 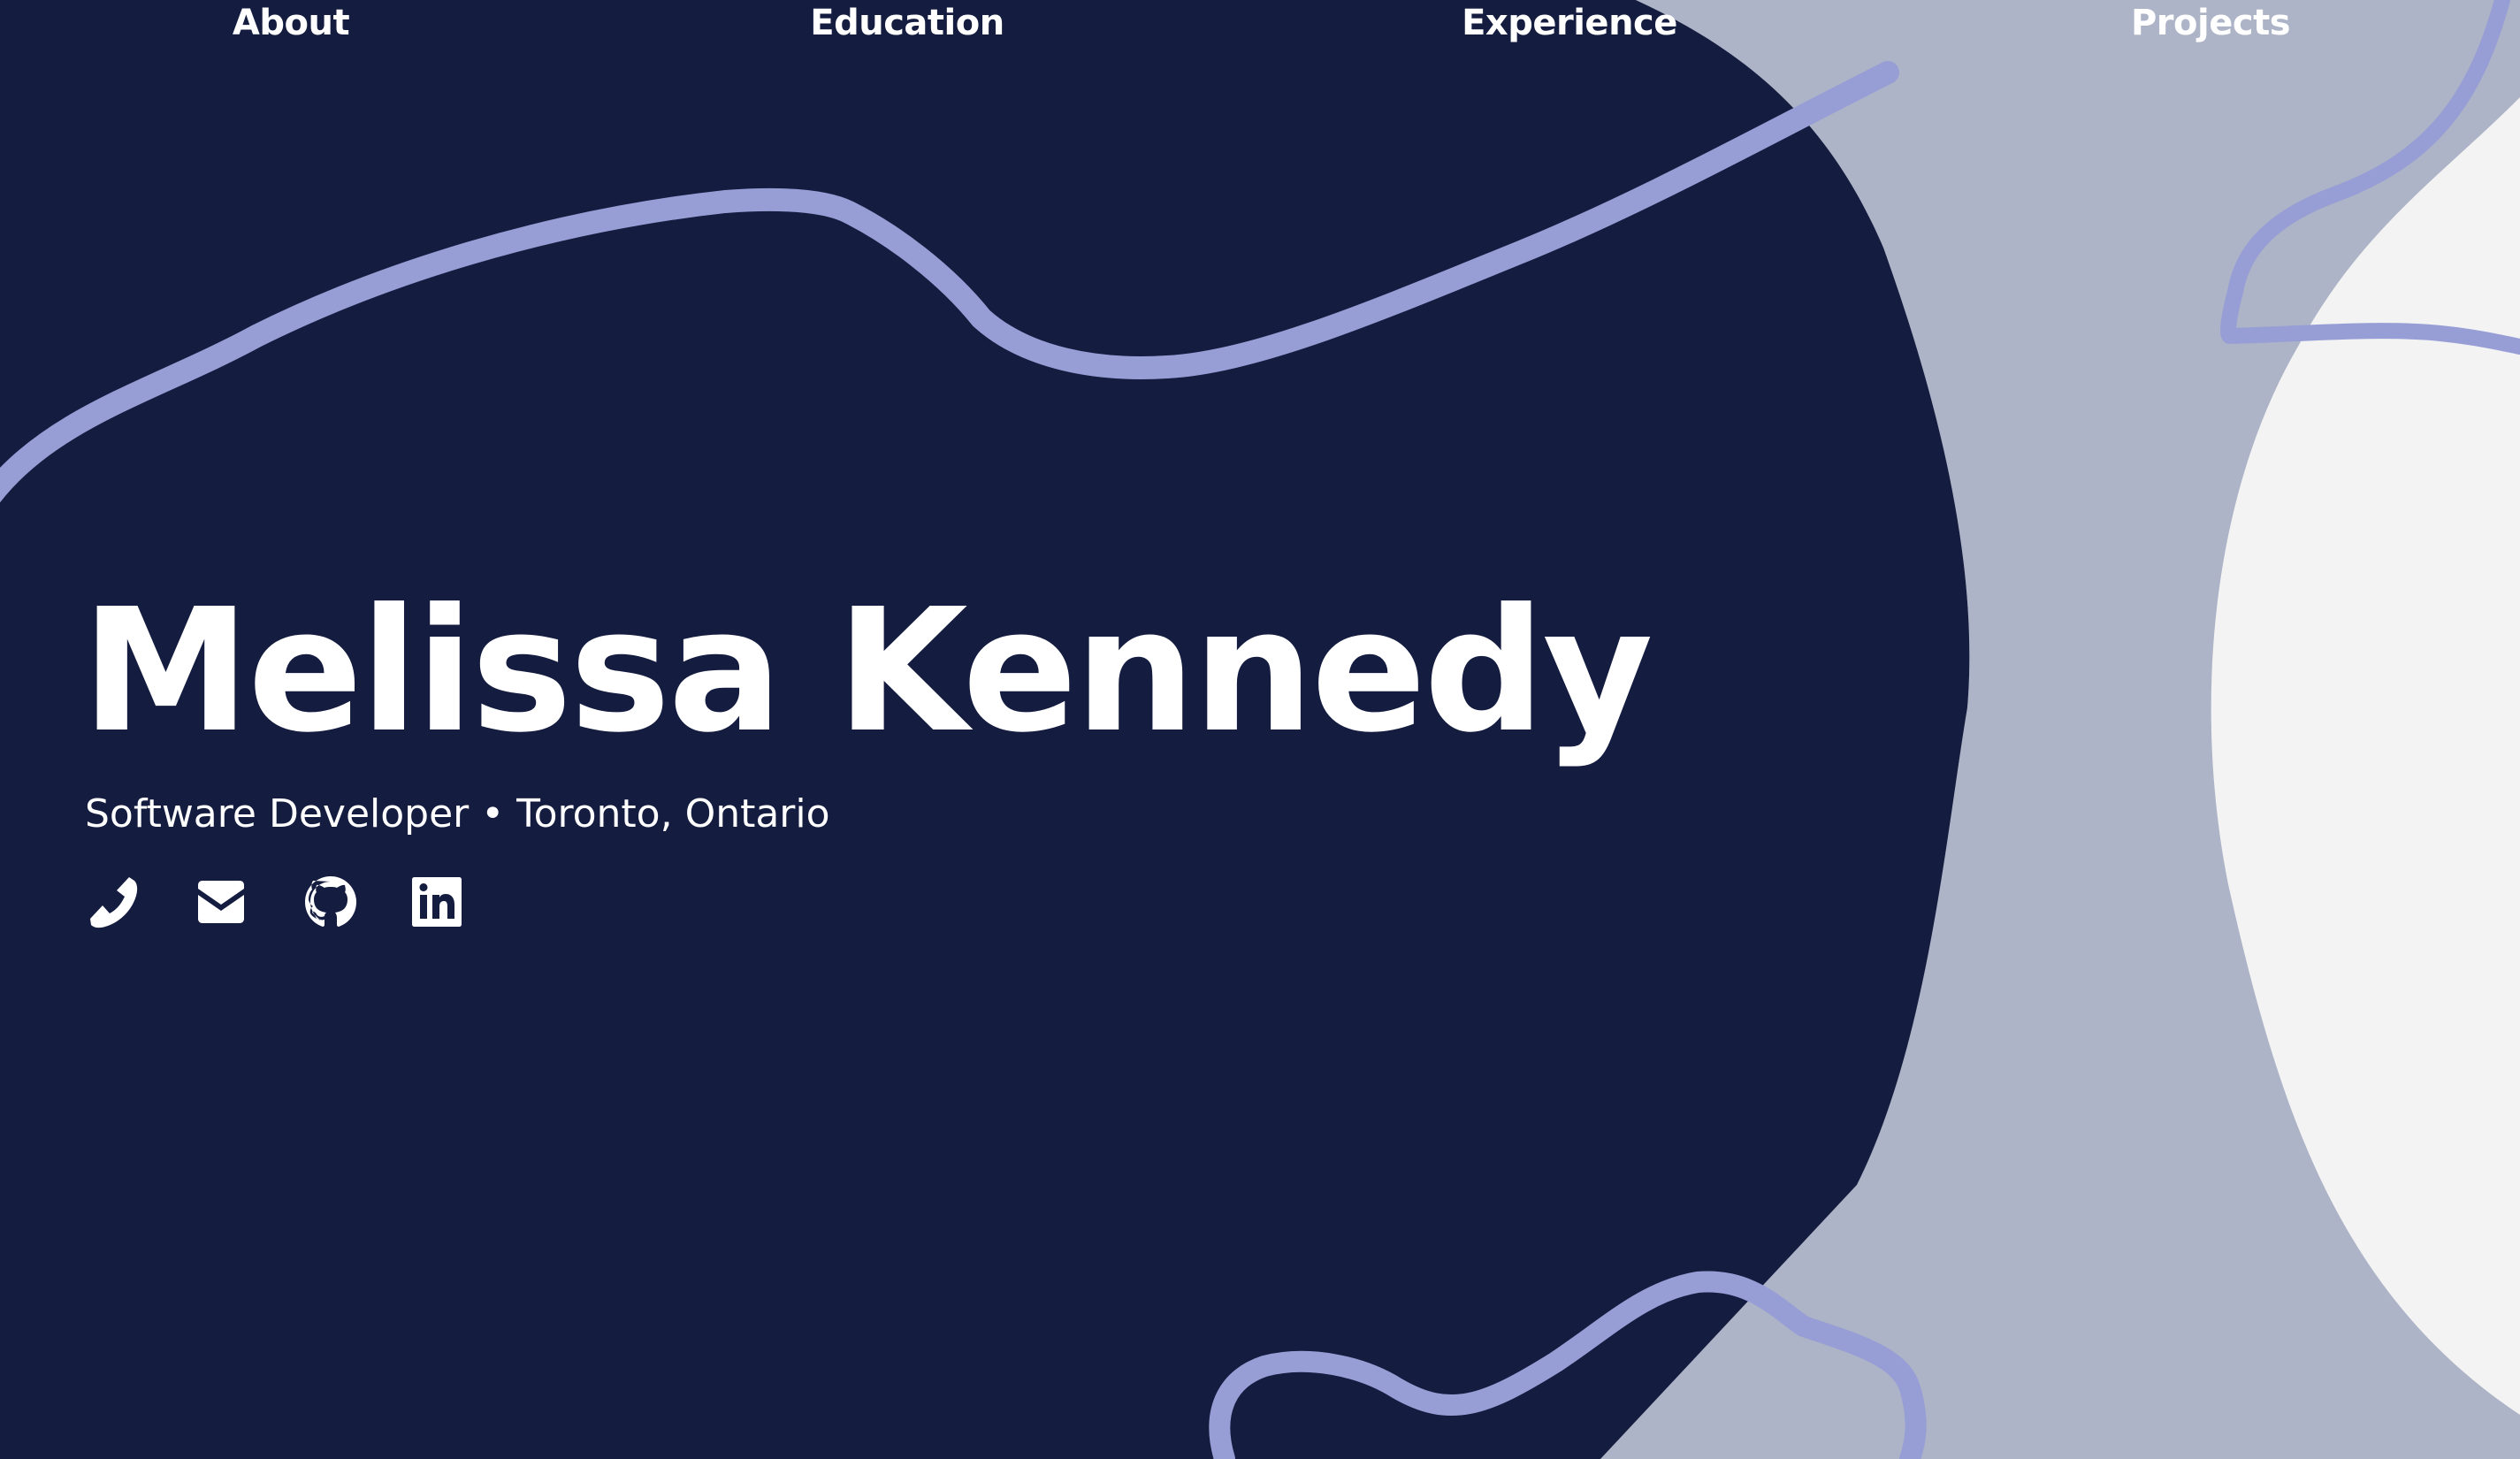 I want to click on email-link, so click(x=221, y=902).